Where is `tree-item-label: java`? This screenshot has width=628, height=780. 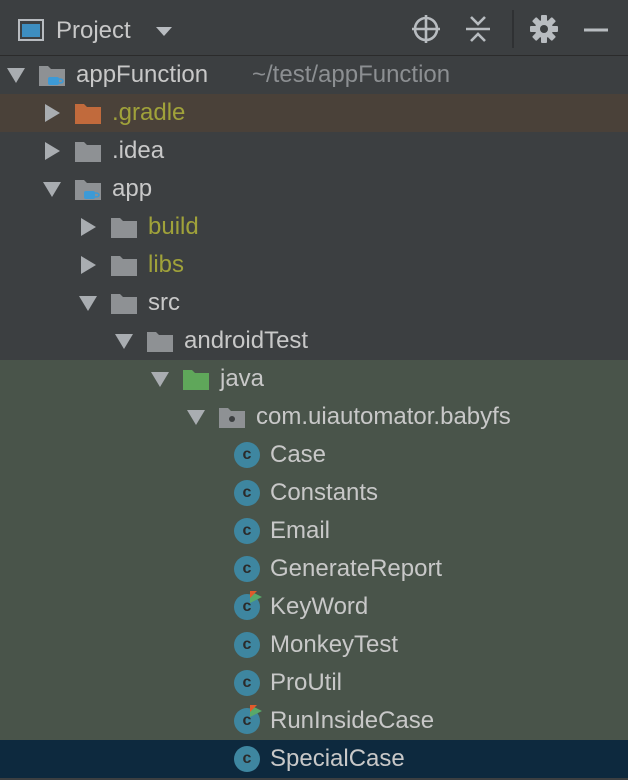 tree-item-label: java is located at coordinates (242, 378).